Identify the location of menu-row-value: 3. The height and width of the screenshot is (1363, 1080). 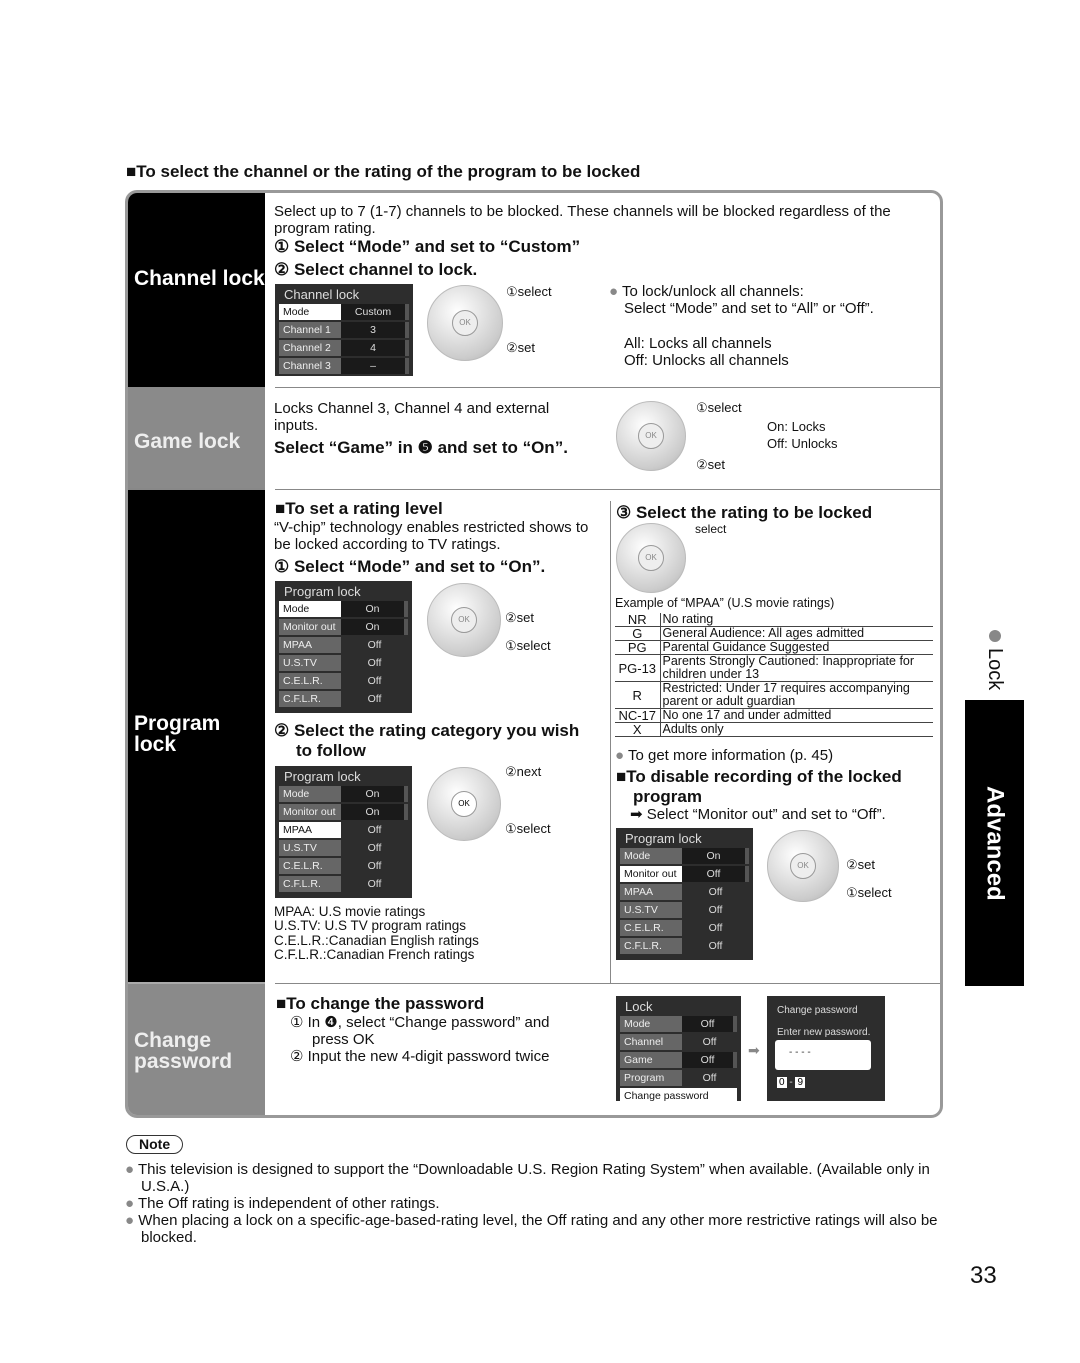
(375, 330).